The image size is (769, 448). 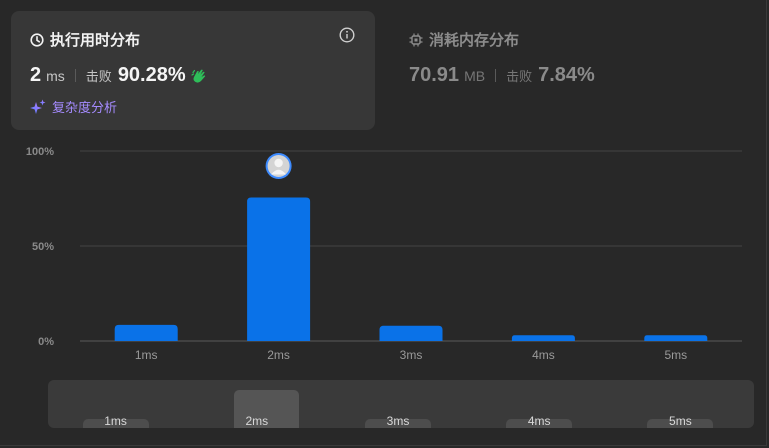 What do you see at coordinates (36, 75) in the screenshot?
I see `runtime-value: 2` at bounding box center [36, 75].